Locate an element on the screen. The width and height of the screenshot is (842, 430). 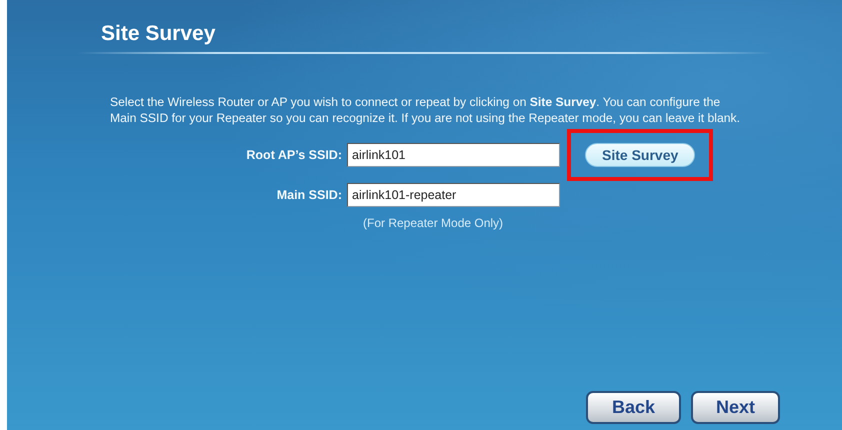
site-survey-button: Site Survey is located at coordinates (640, 155).